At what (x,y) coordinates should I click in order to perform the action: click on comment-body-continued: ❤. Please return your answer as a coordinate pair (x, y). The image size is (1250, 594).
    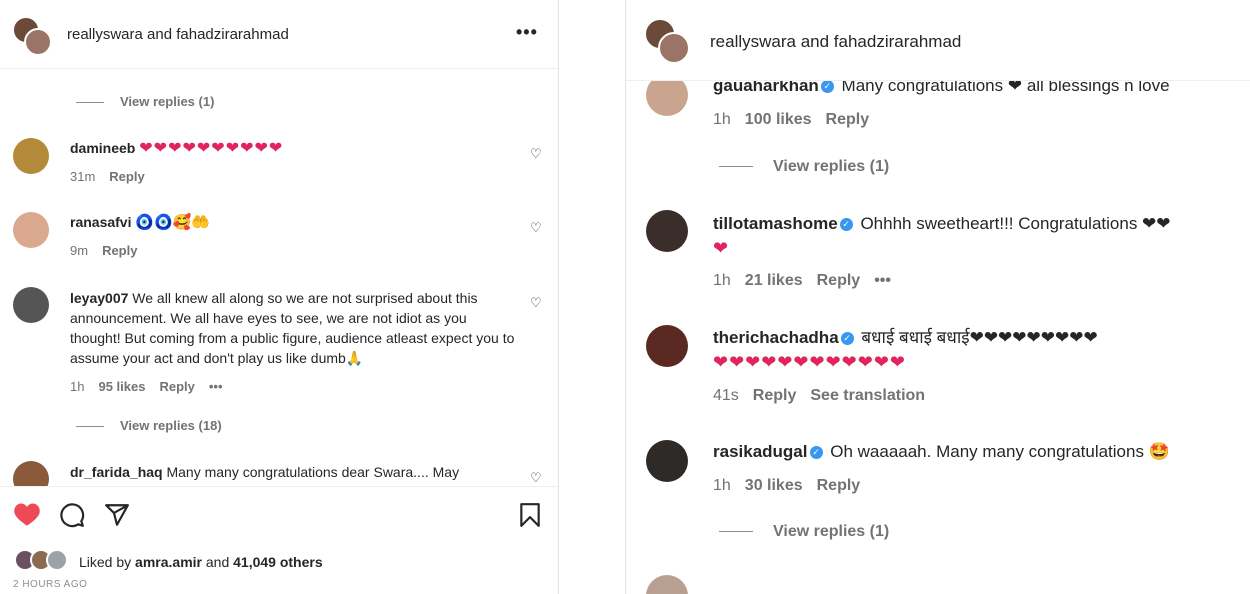
    Looking at the image, I should click on (721, 248).